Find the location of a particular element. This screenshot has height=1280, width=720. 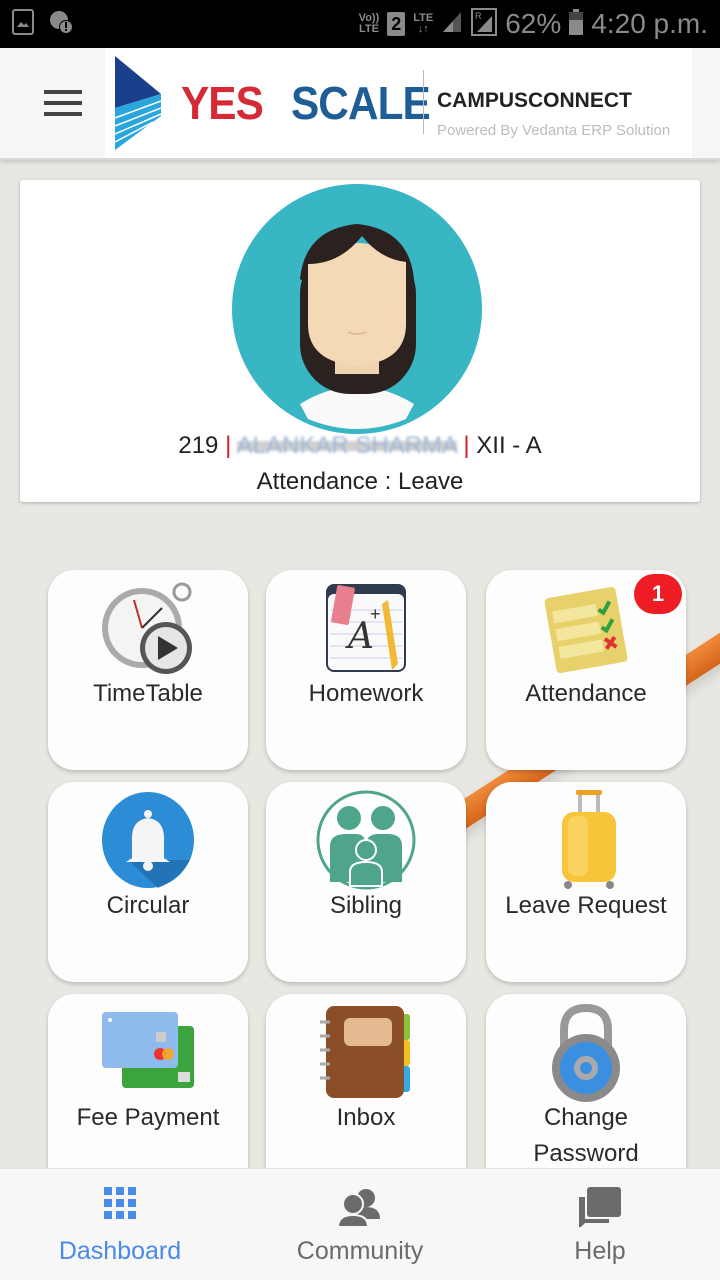

roaming-signal-icon: R is located at coordinates (484, 24).